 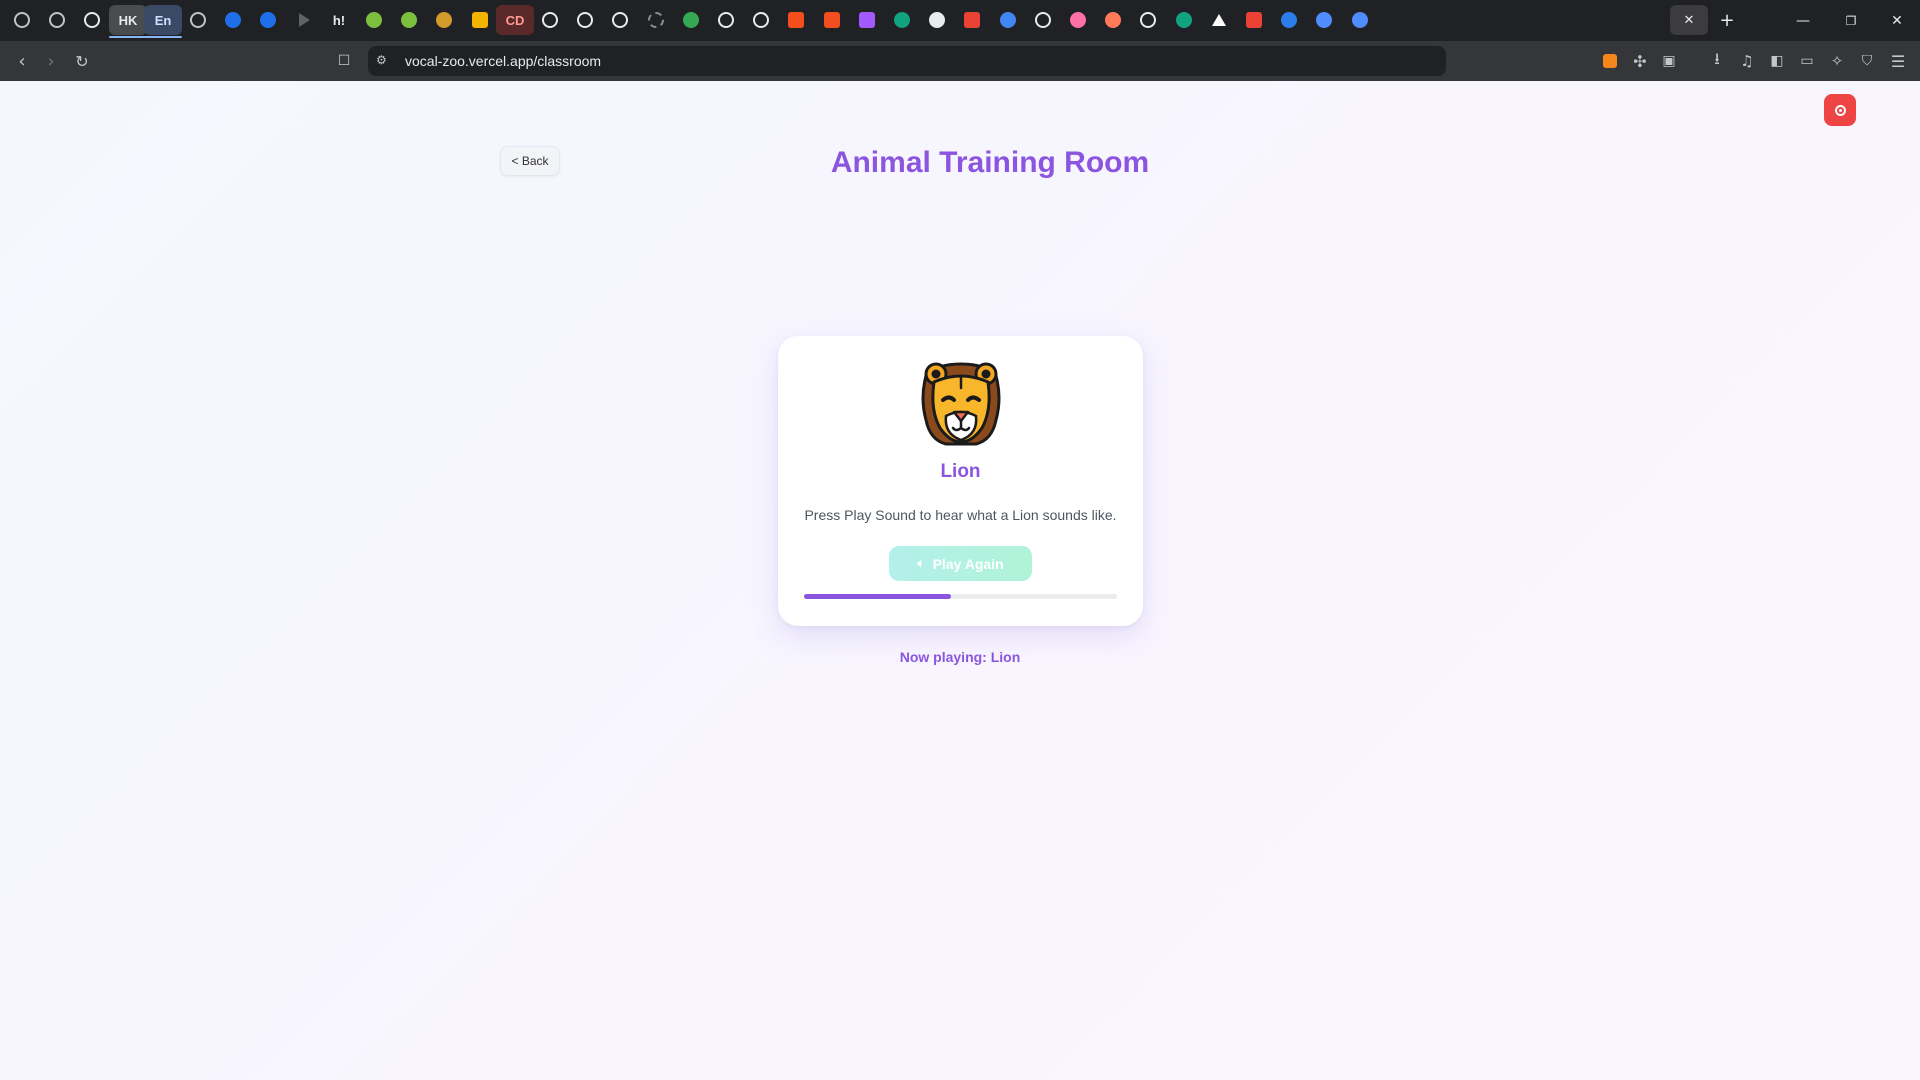 I want to click on settings-icon, so click(x=22, y=20).